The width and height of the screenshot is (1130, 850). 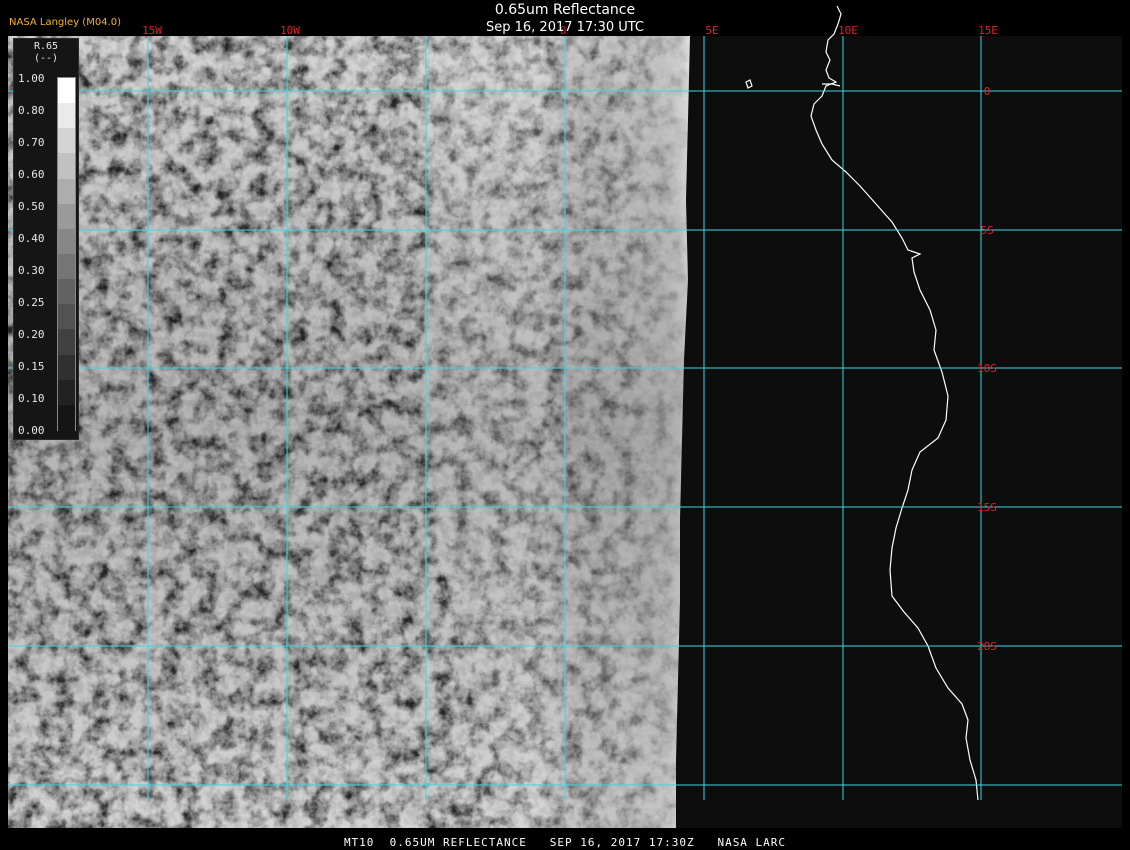 What do you see at coordinates (987, 507) in the screenshot?
I see `latitude-label: 15S` at bounding box center [987, 507].